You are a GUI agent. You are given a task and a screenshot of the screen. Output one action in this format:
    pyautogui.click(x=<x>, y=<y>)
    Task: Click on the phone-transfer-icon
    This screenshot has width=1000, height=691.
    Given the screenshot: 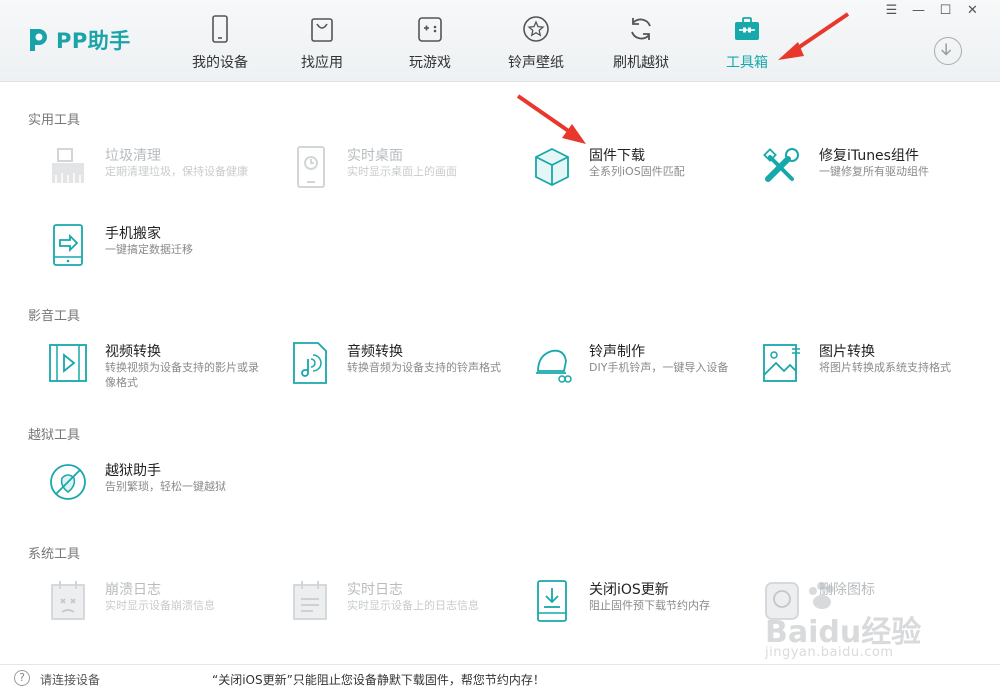 What is the action you would take?
    pyautogui.click(x=68, y=245)
    